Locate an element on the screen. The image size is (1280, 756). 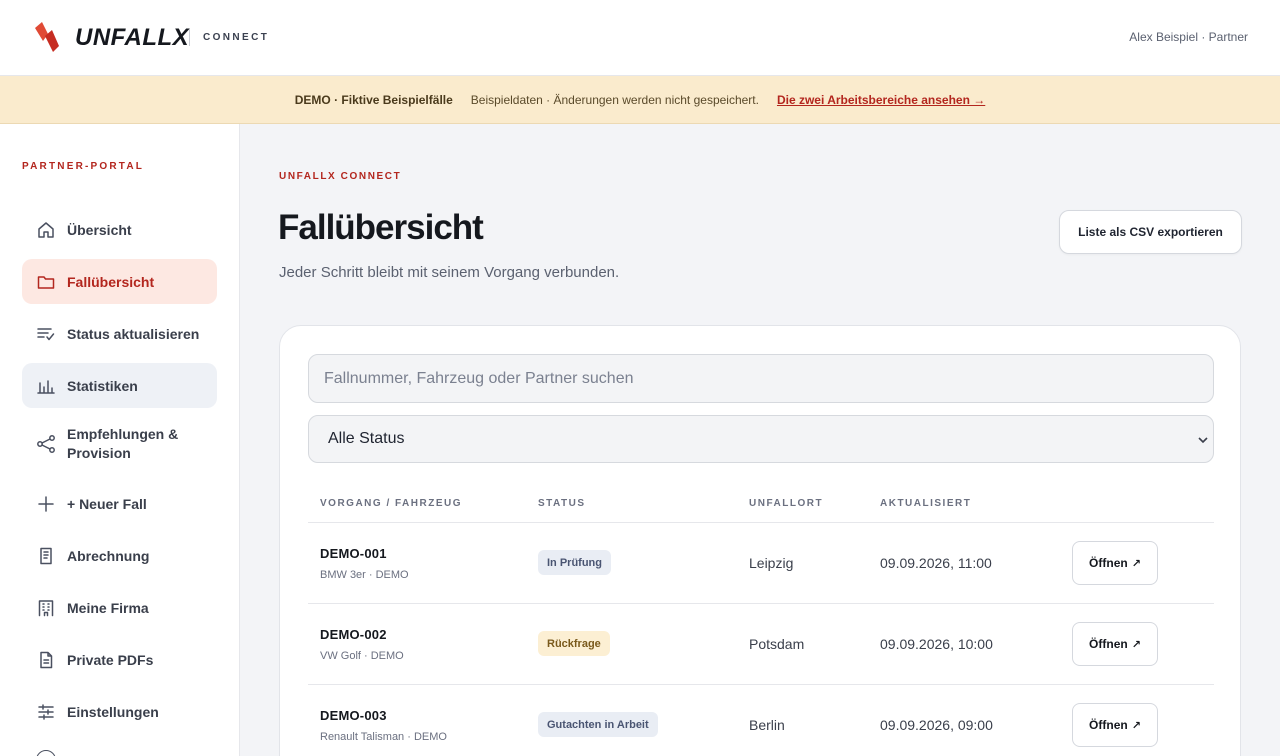
search-input is located at coordinates (761, 378).